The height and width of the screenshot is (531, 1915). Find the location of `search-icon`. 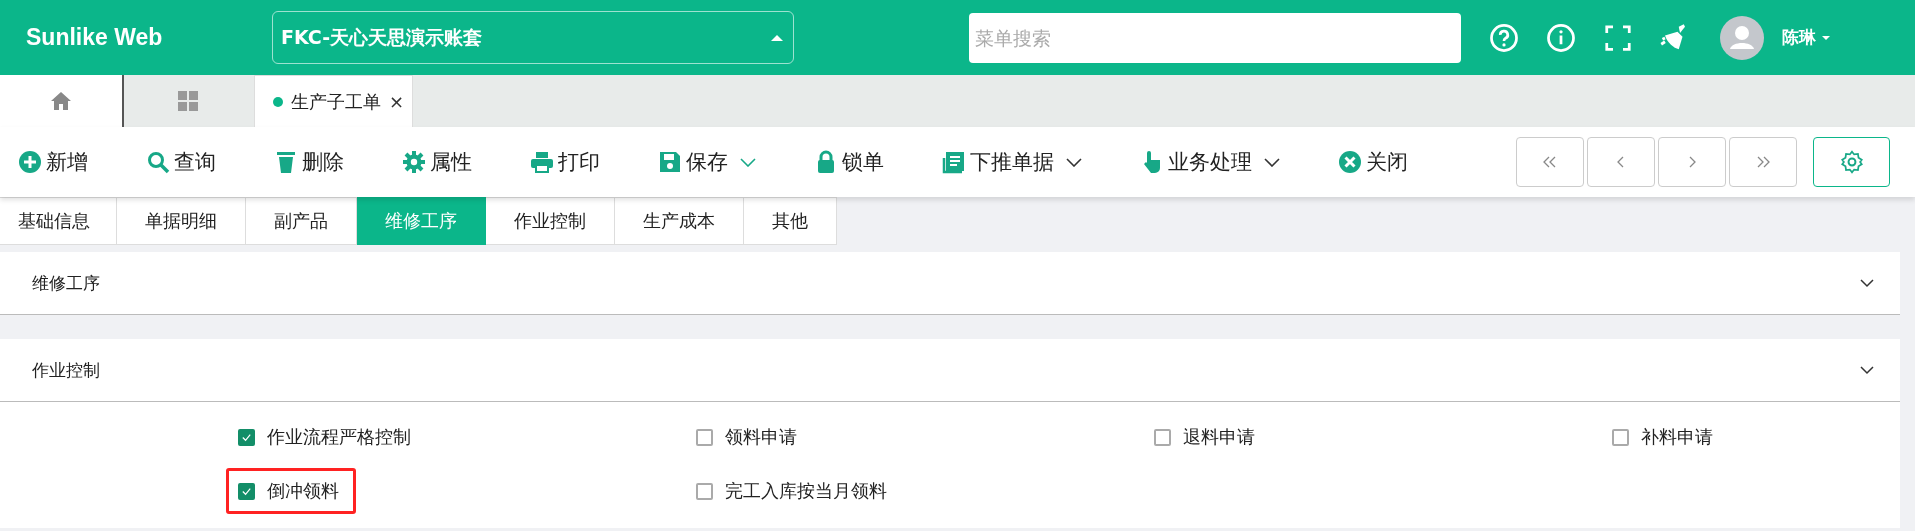

search-icon is located at coordinates (158, 162).